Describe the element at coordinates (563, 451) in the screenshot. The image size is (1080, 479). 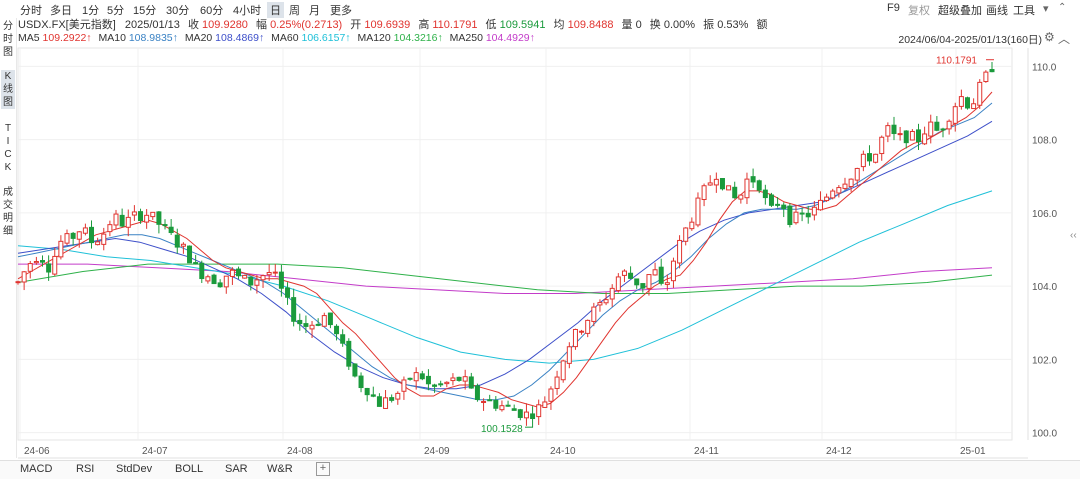
I see `x-tick-label: 24-10` at that location.